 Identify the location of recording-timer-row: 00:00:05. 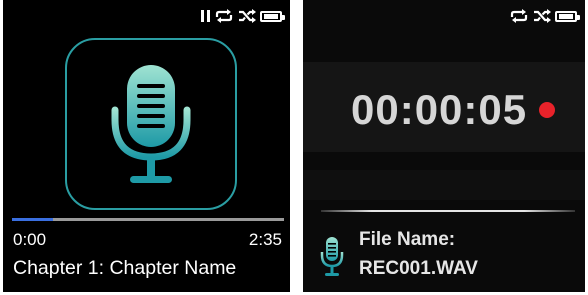
(453, 110).